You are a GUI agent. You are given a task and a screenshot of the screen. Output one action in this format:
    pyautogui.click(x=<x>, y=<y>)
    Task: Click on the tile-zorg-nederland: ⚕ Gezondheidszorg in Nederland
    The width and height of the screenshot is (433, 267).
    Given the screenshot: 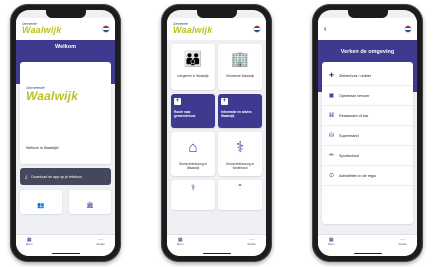 What is the action you would take?
    pyautogui.click(x=240, y=154)
    